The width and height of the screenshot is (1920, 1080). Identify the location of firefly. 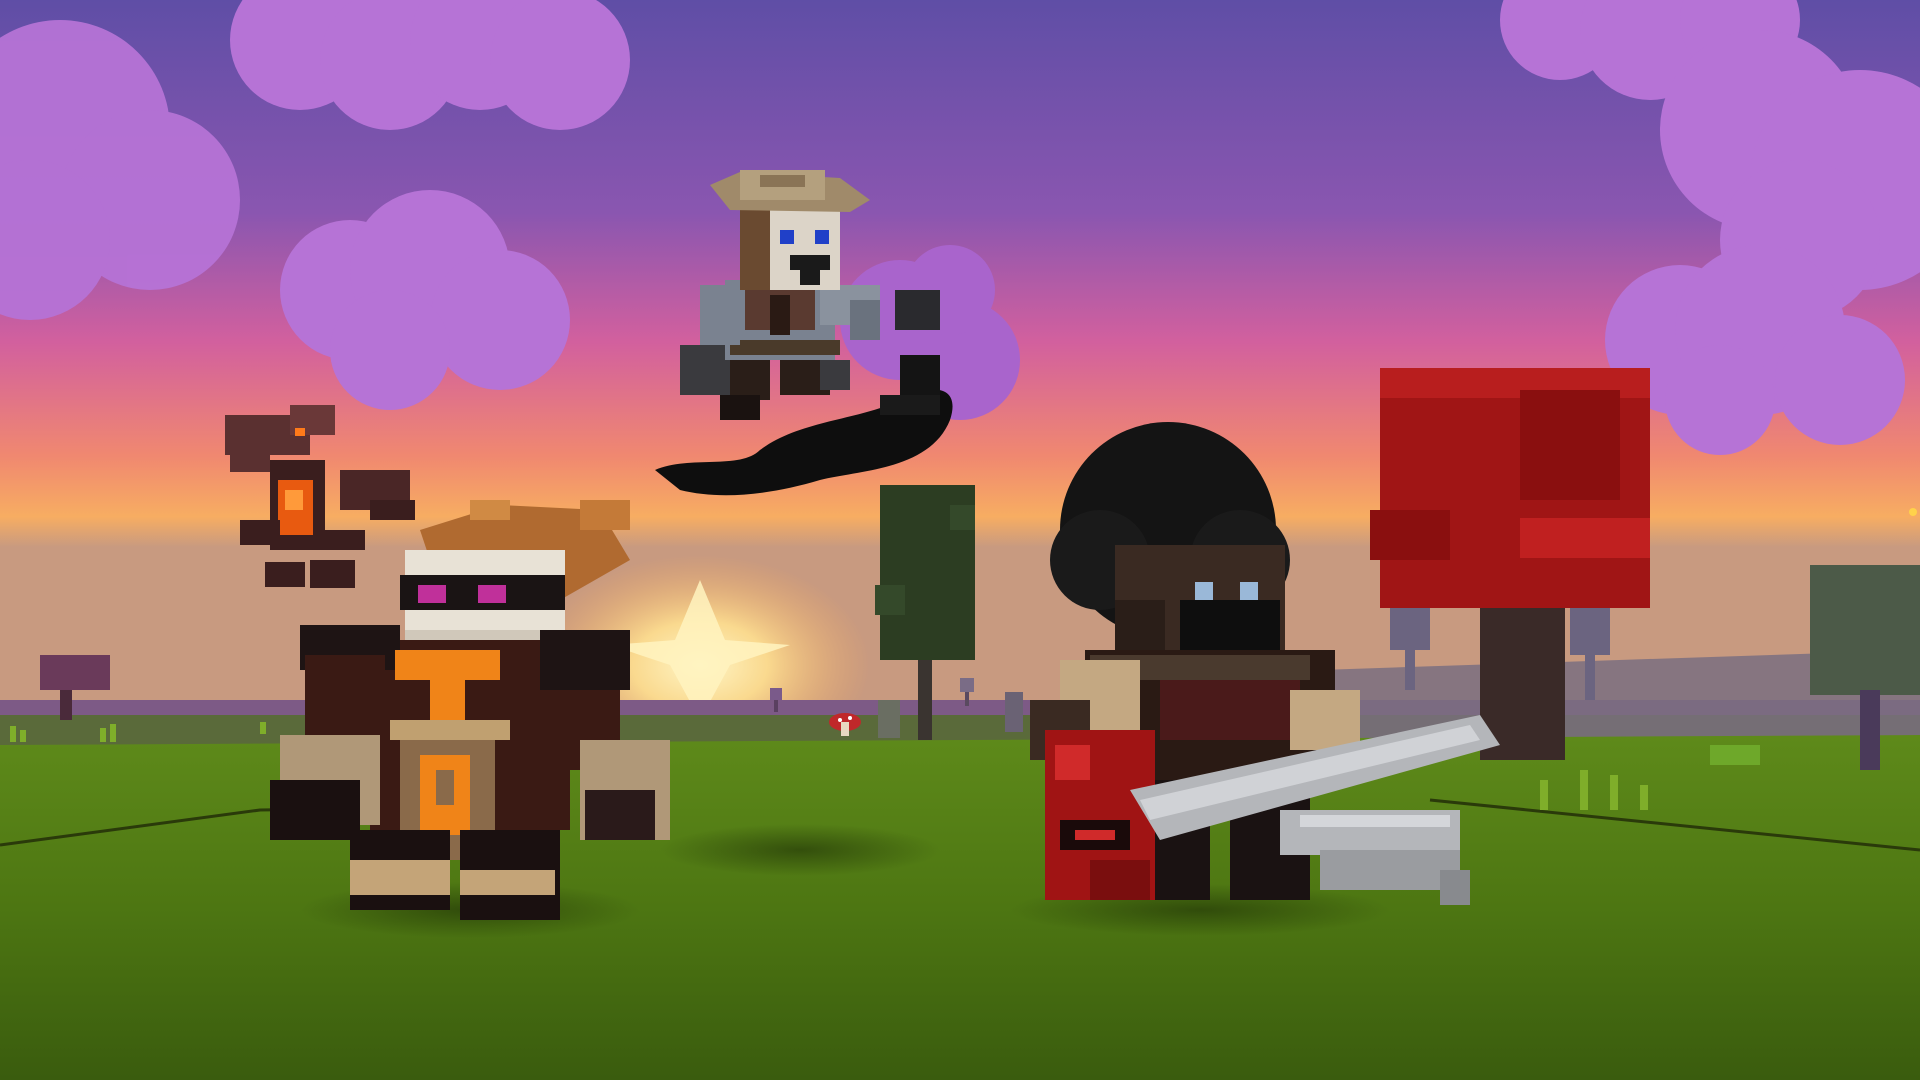
(1913, 512).